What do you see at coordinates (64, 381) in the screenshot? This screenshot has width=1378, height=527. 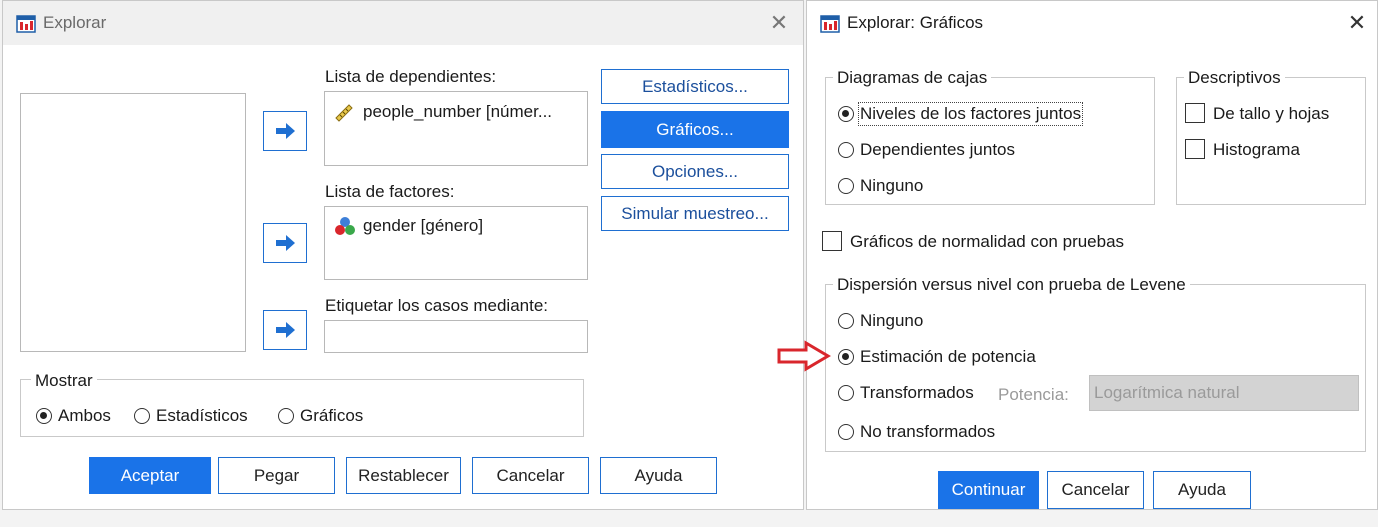 I see `display-group-label: Mostrar` at bounding box center [64, 381].